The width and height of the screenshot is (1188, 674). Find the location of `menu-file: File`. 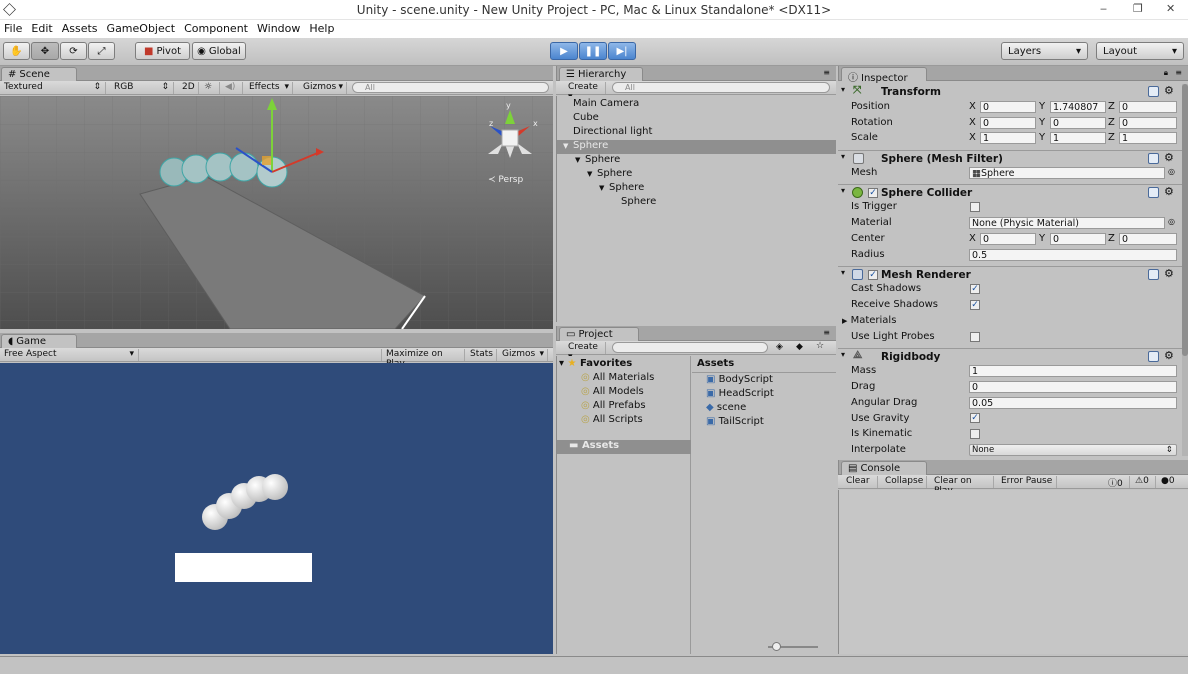

menu-file: File is located at coordinates (13, 27).